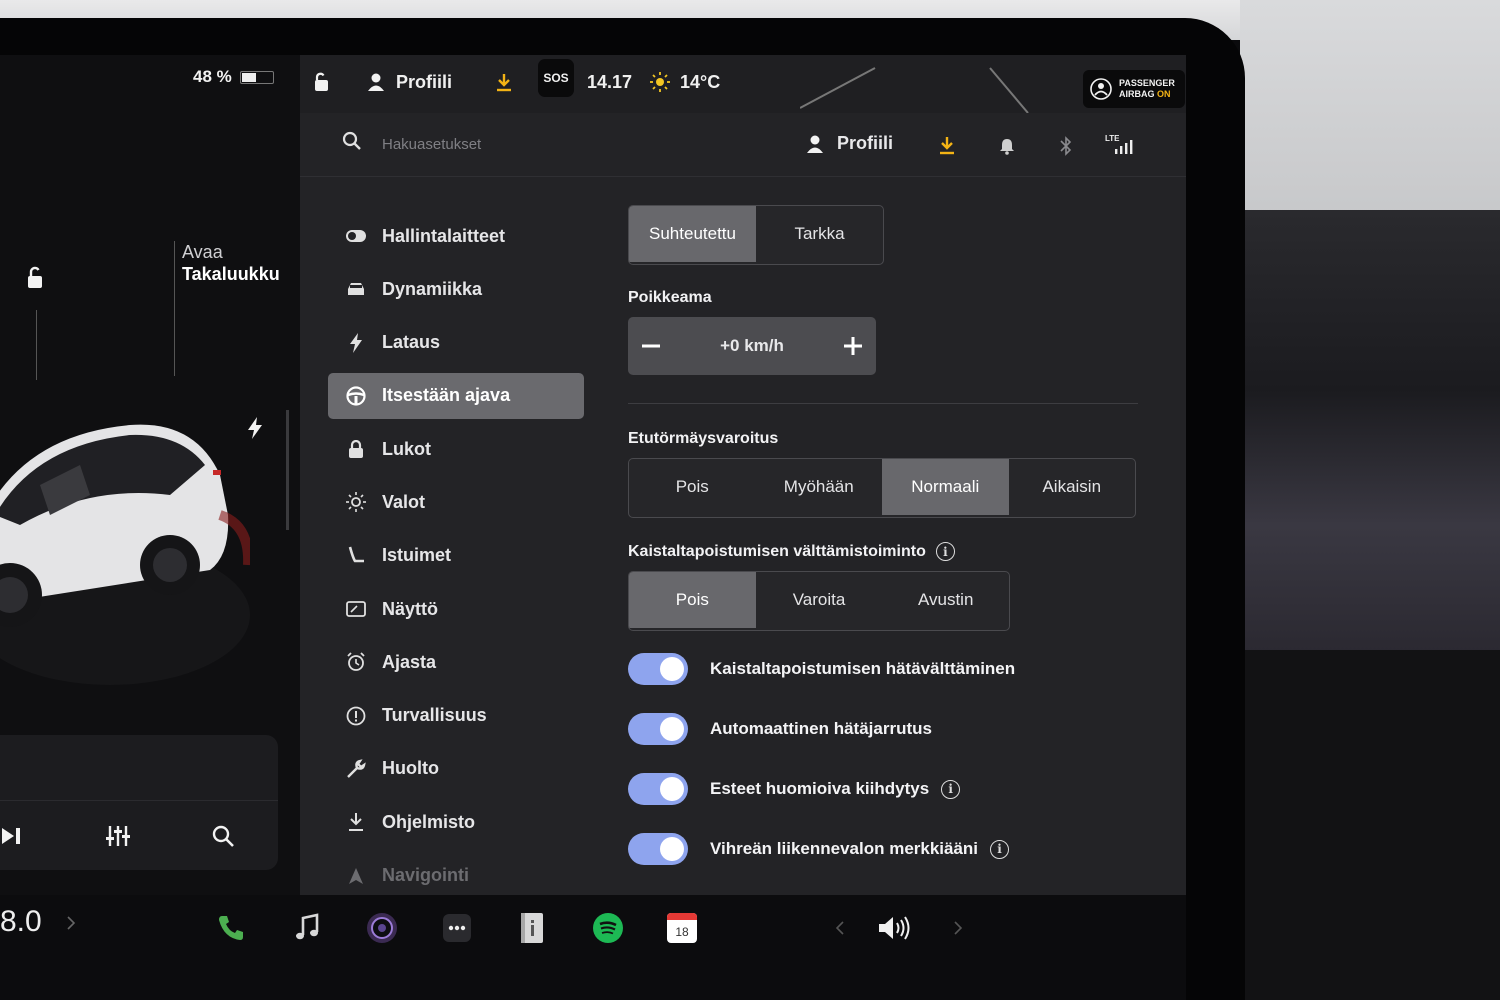 Image resolution: width=1500 pixels, height=1000 pixels. Describe the element at coordinates (703, 438) in the screenshot. I see `collision-warning-label: Etutörmäysvaroitus` at that location.